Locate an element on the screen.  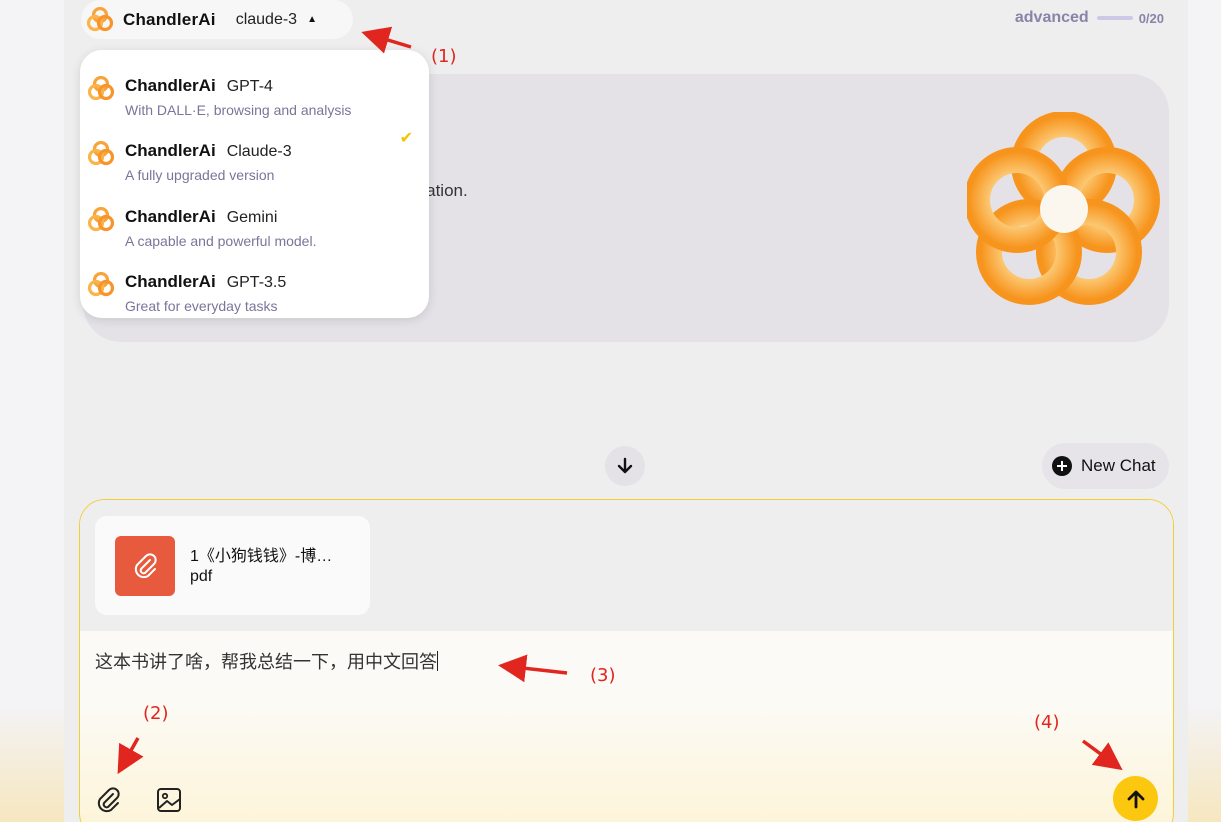
image-icon is located at coordinates (169, 800).